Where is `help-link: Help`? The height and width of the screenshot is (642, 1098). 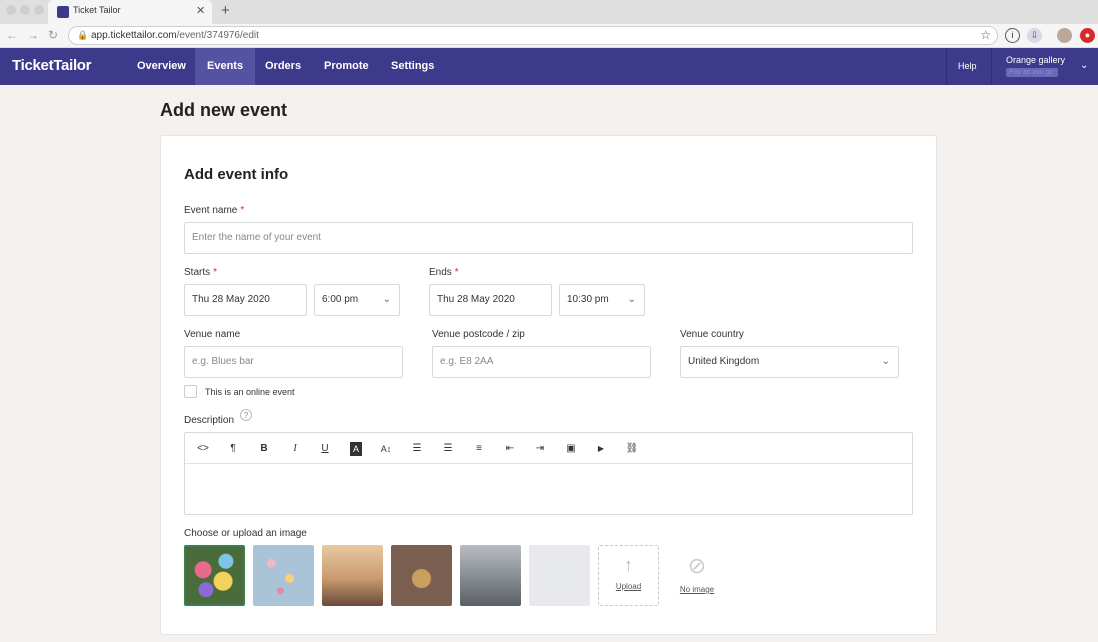
help-link: Help is located at coordinates (967, 66).